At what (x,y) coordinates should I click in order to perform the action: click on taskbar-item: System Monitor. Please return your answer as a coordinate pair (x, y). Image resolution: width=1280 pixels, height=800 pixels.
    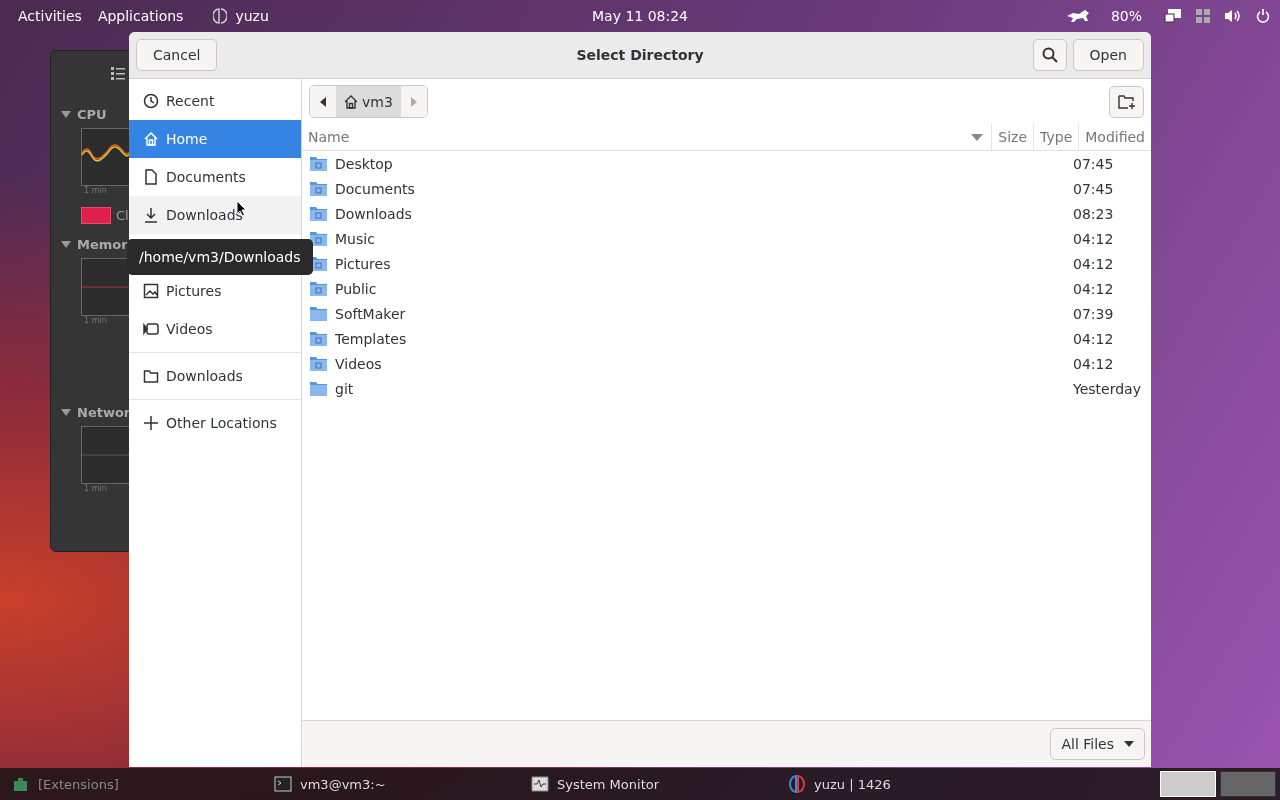
    Looking at the image, I should click on (653, 784).